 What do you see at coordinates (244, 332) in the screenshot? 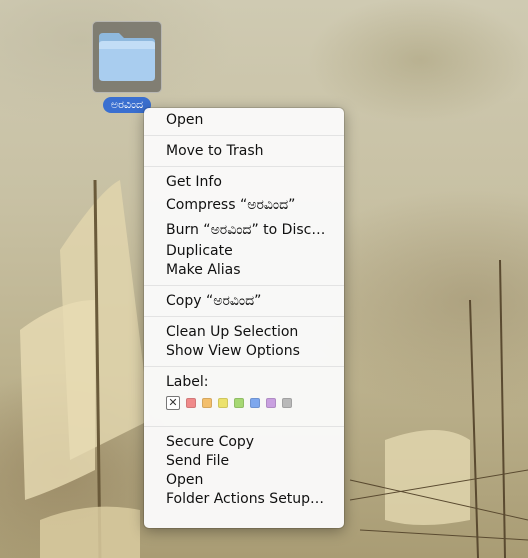
I see `menu-item-clean-up-selection: Clean Up Selection` at bounding box center [244, 332].